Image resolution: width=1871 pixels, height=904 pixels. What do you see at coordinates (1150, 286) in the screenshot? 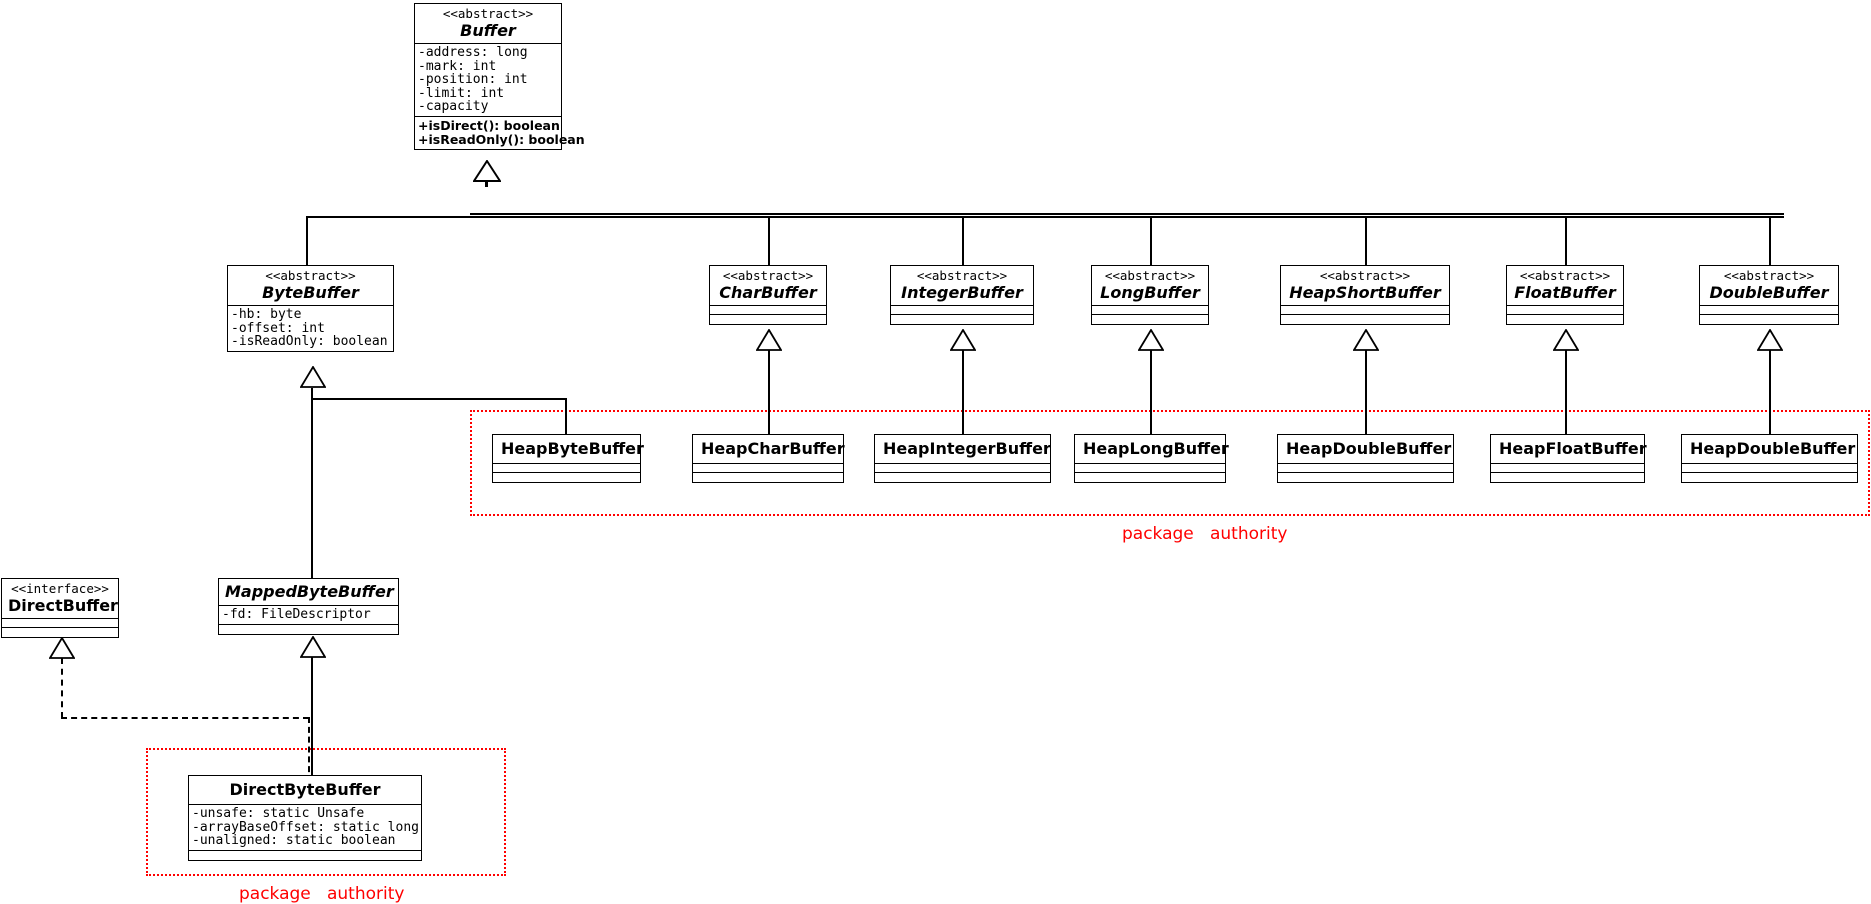
I see `class-longbuffer-header: <<abstract>> LongBuffer` at bounding box center [1150, 286].